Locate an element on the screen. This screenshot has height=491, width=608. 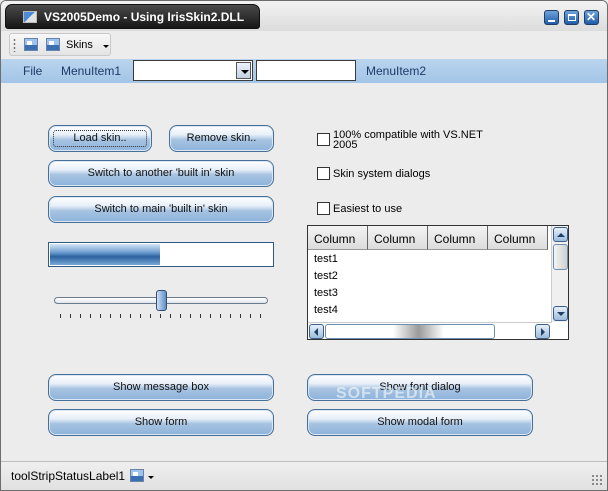
horizontal-scroll-thumb is located at coordinates (410, 331).